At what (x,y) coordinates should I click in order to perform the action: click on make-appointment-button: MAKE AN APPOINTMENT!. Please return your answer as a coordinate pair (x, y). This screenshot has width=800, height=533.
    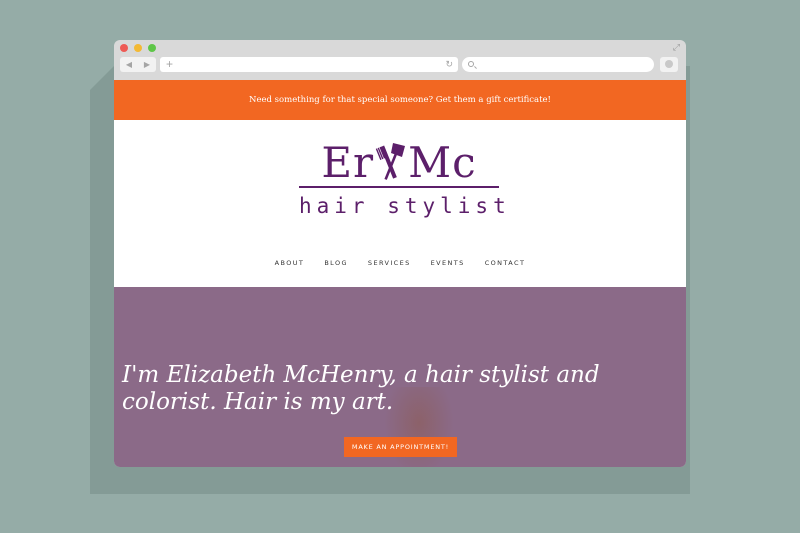
    Looking at the image, I should click on (400, 447).